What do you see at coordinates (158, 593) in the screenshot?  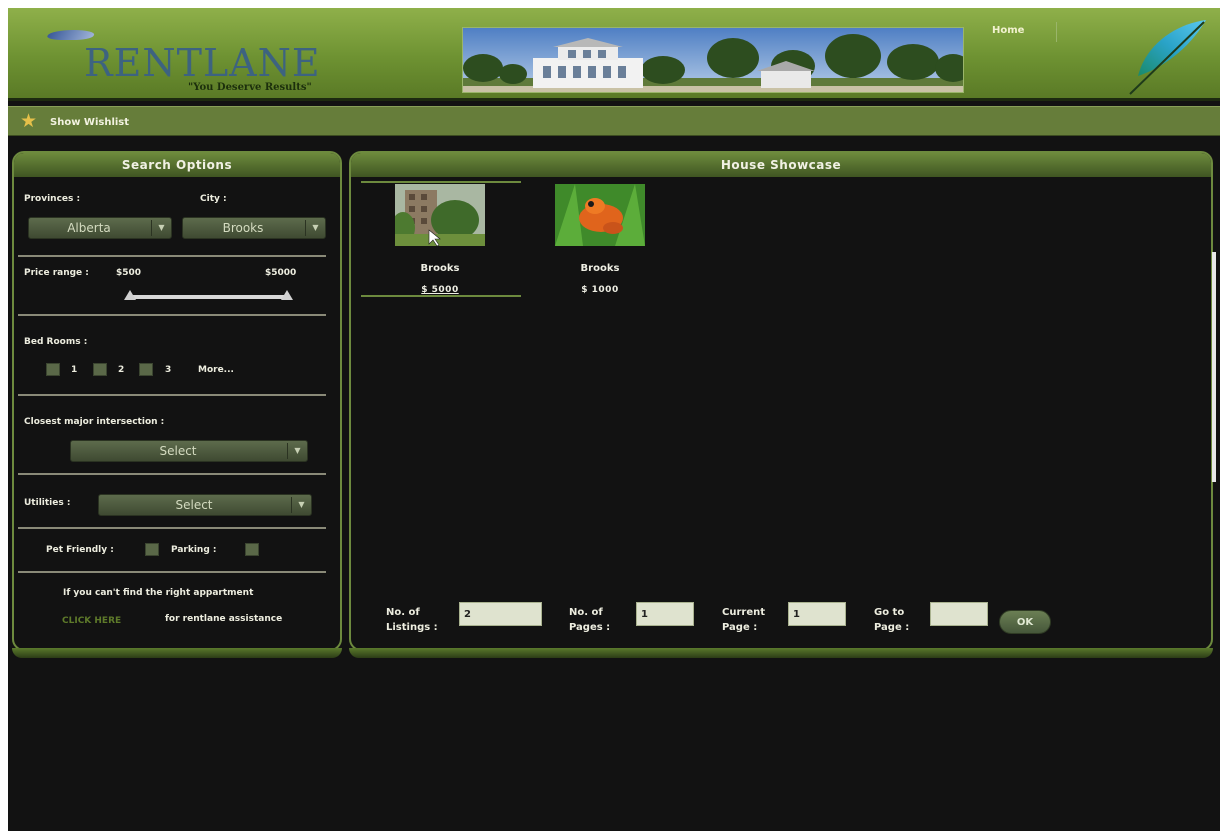 I see `help-text: If you can't find the right appartment` at bounding box center [158, 593].